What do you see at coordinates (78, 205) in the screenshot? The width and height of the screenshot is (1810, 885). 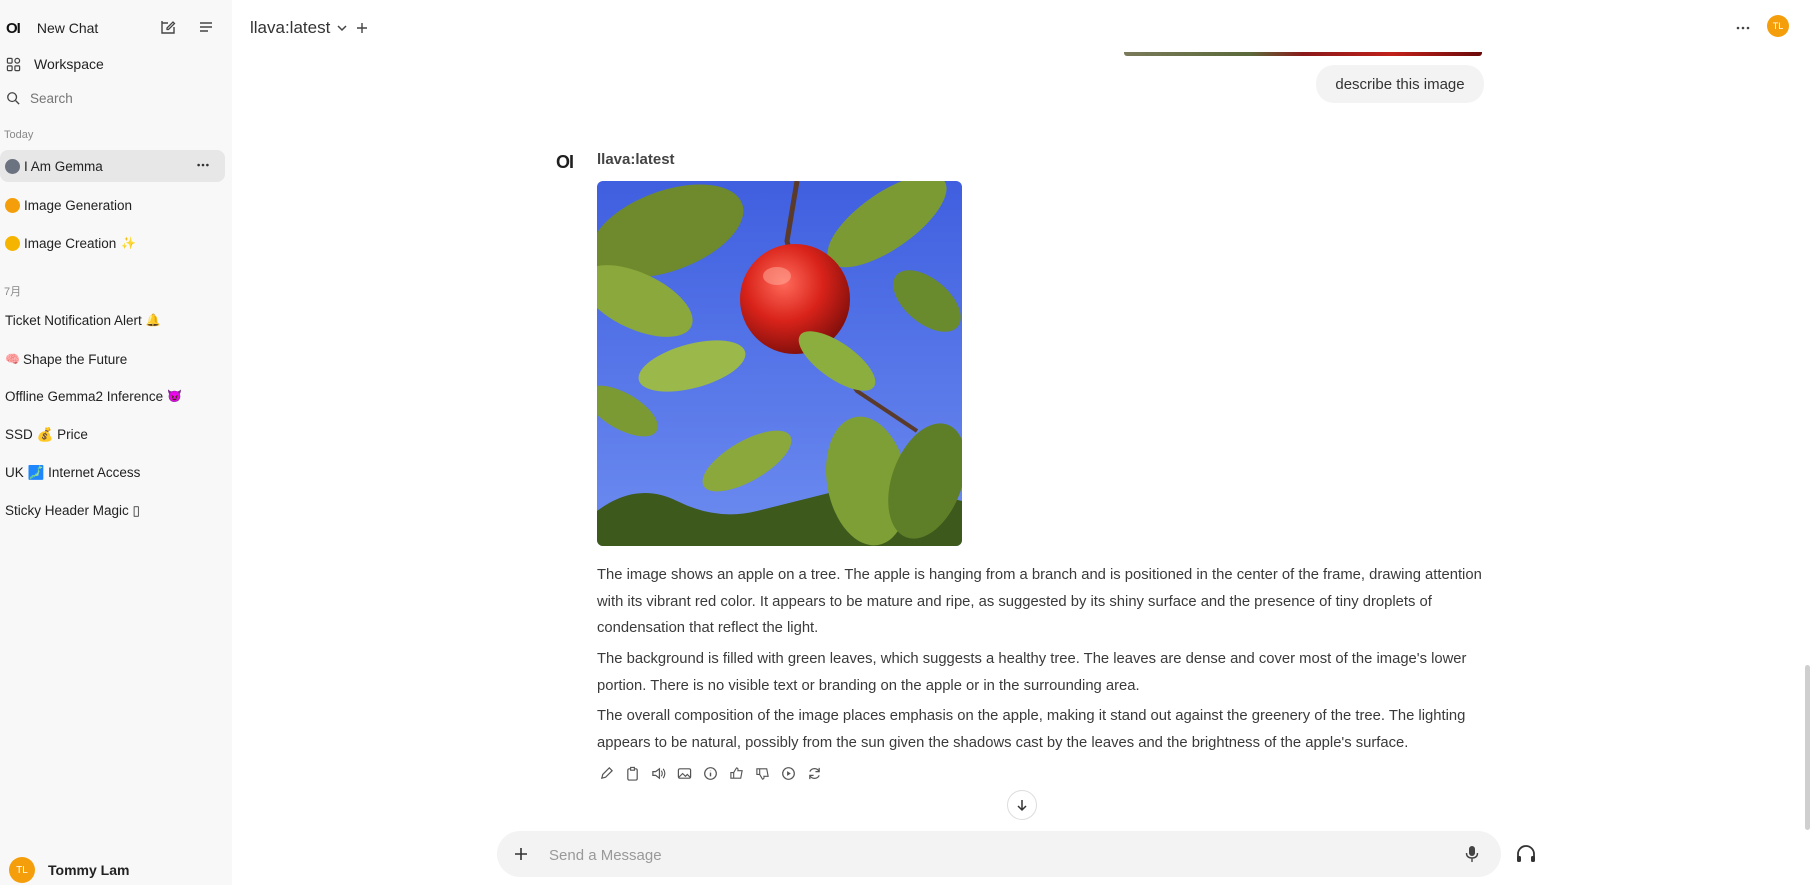 I see `chat-item-label: Image Generation` at bounding box center [78, 205].